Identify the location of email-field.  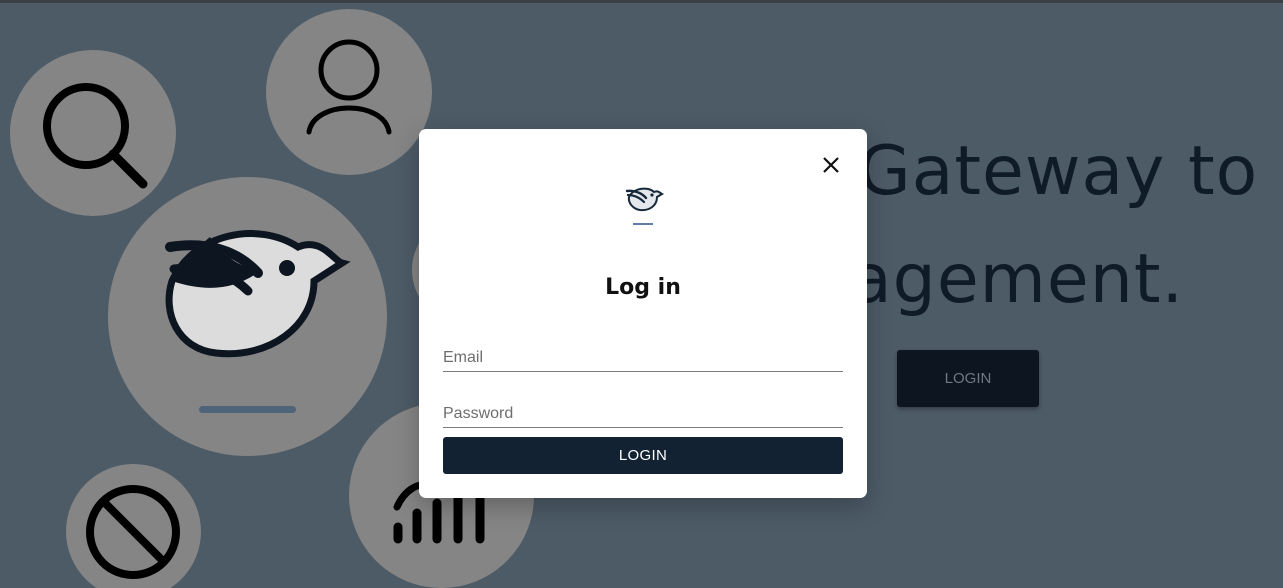
(643, 358).